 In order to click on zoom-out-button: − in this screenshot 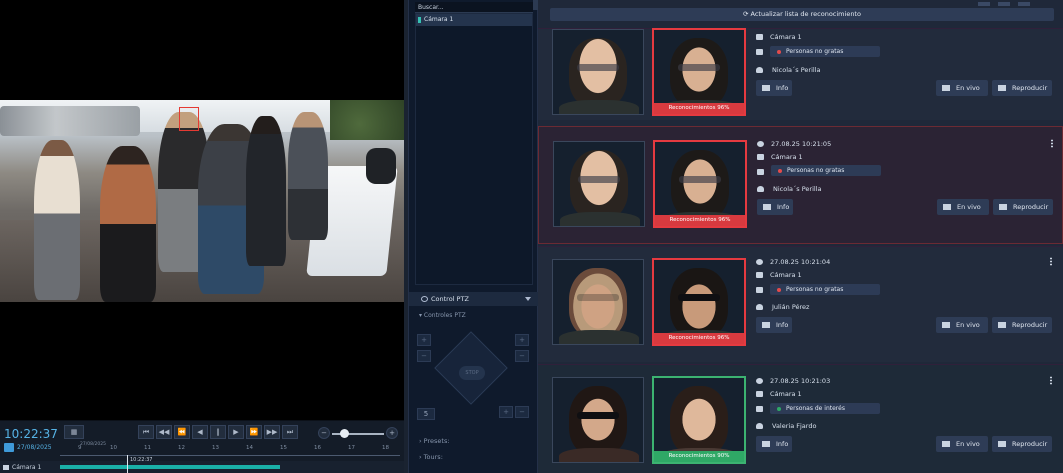, I will do `click(324, 433)`.